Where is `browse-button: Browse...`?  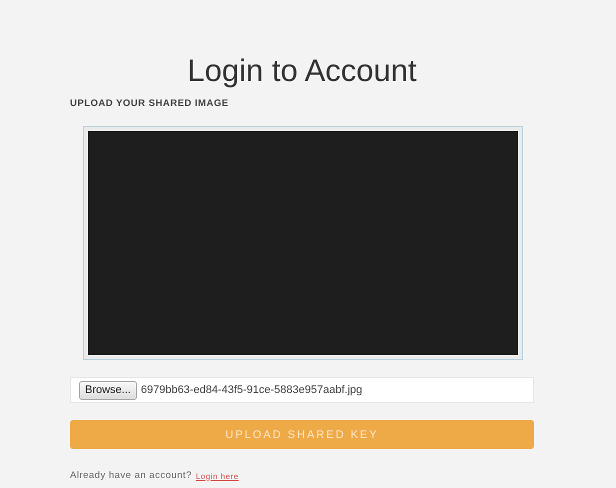 browse-button: Browse... is located at coordinates (108, 390).